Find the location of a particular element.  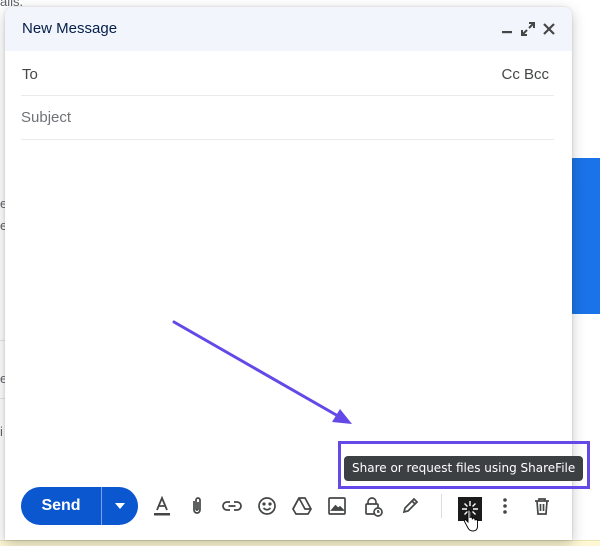

sharefile-tooltip: Share or request files using ShareFile is located at coordinates (464, 468).